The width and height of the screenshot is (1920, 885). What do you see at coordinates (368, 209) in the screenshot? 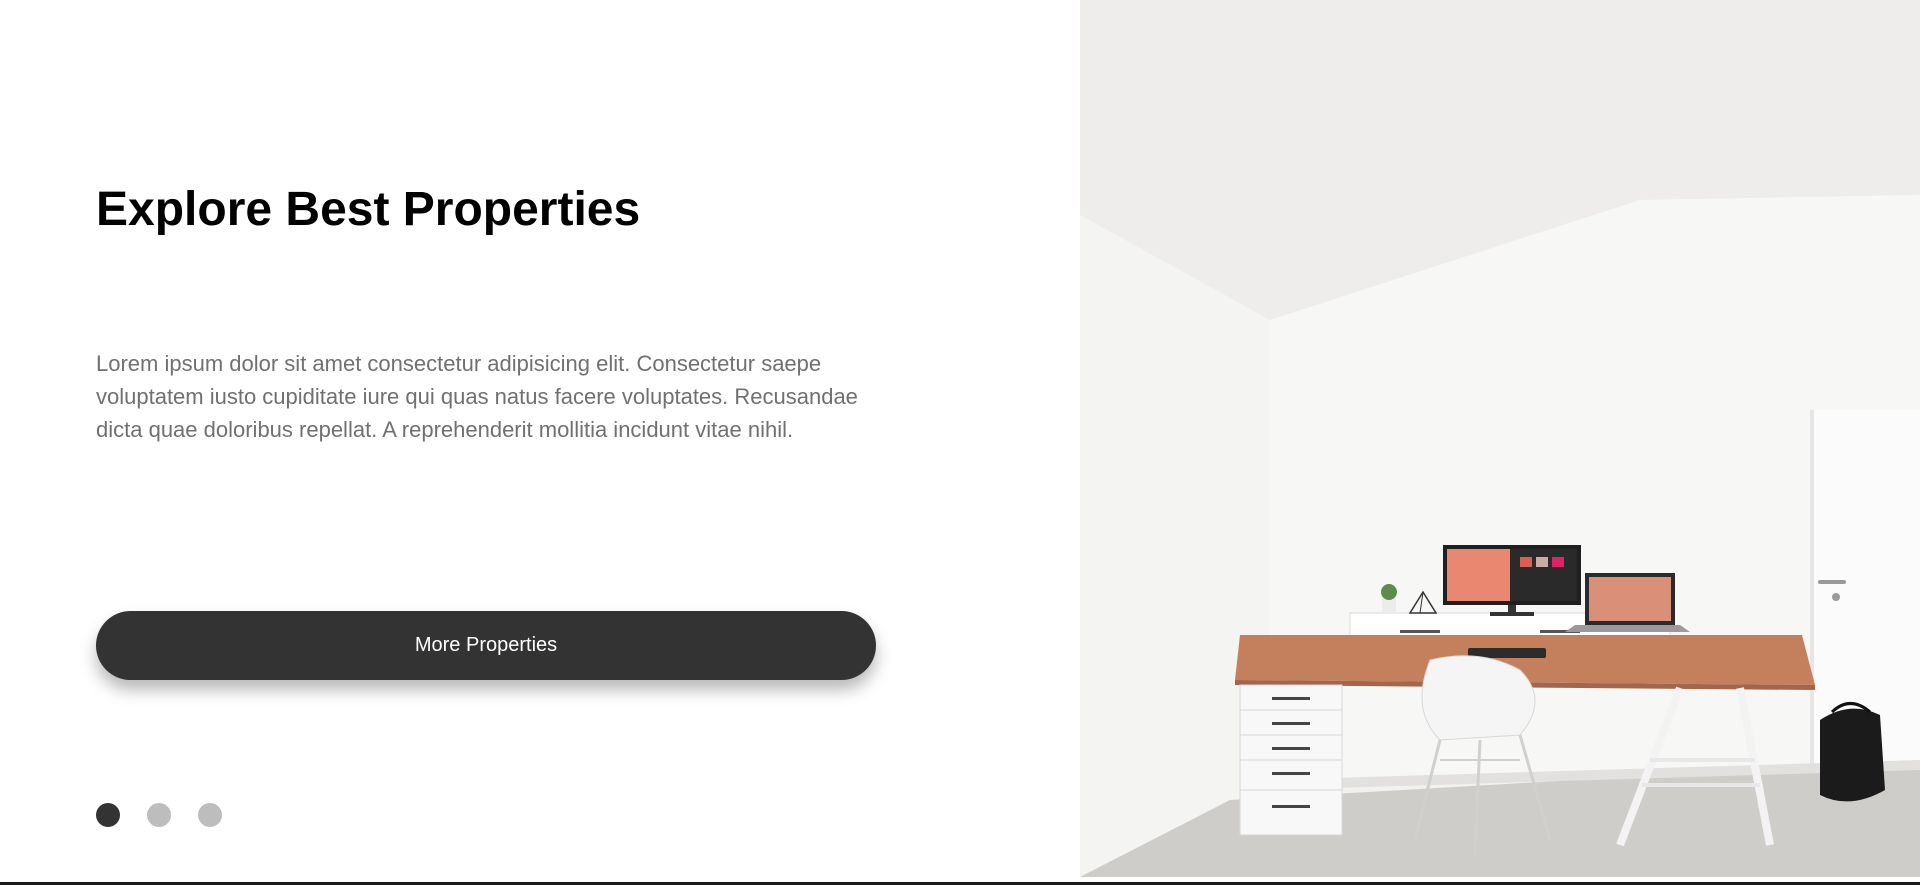
I see `hero-title: Explore Best Properties` at bounding box center [368, 209].